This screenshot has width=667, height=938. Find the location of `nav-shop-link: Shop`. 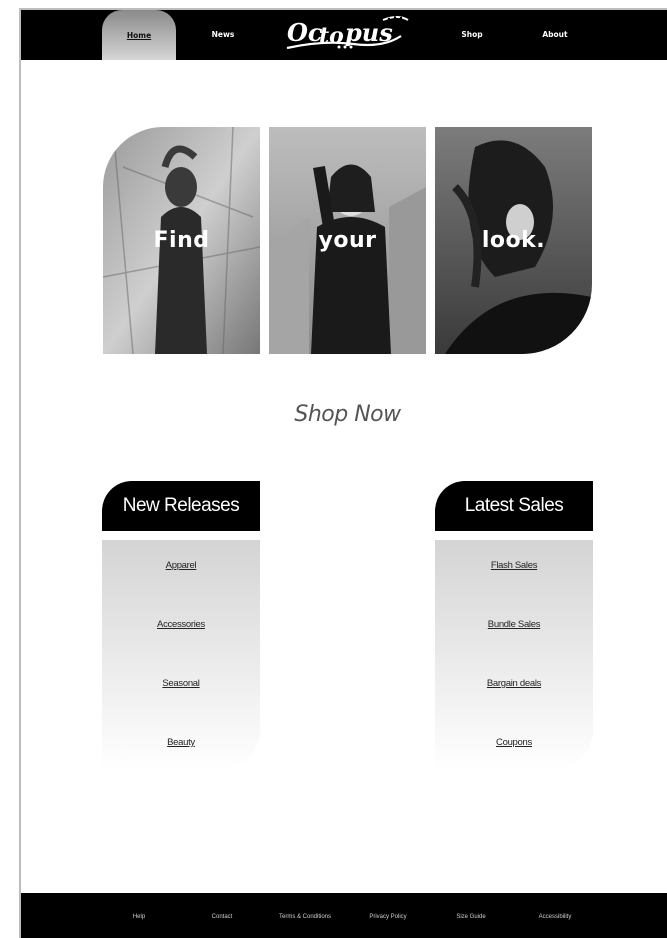

nav-shop-link: Shop is located at coordinates (472, 34).